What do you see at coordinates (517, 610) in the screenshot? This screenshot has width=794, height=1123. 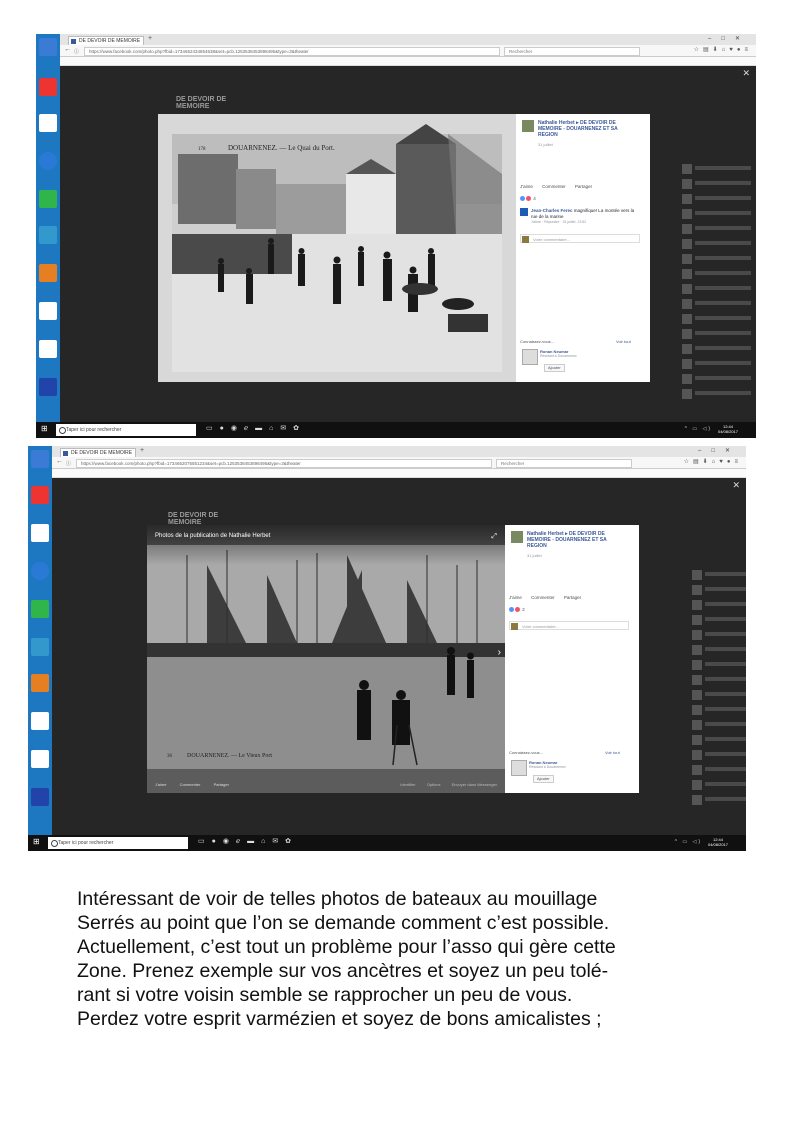 I see `reactions: 2` at bounding box center [517, 610].